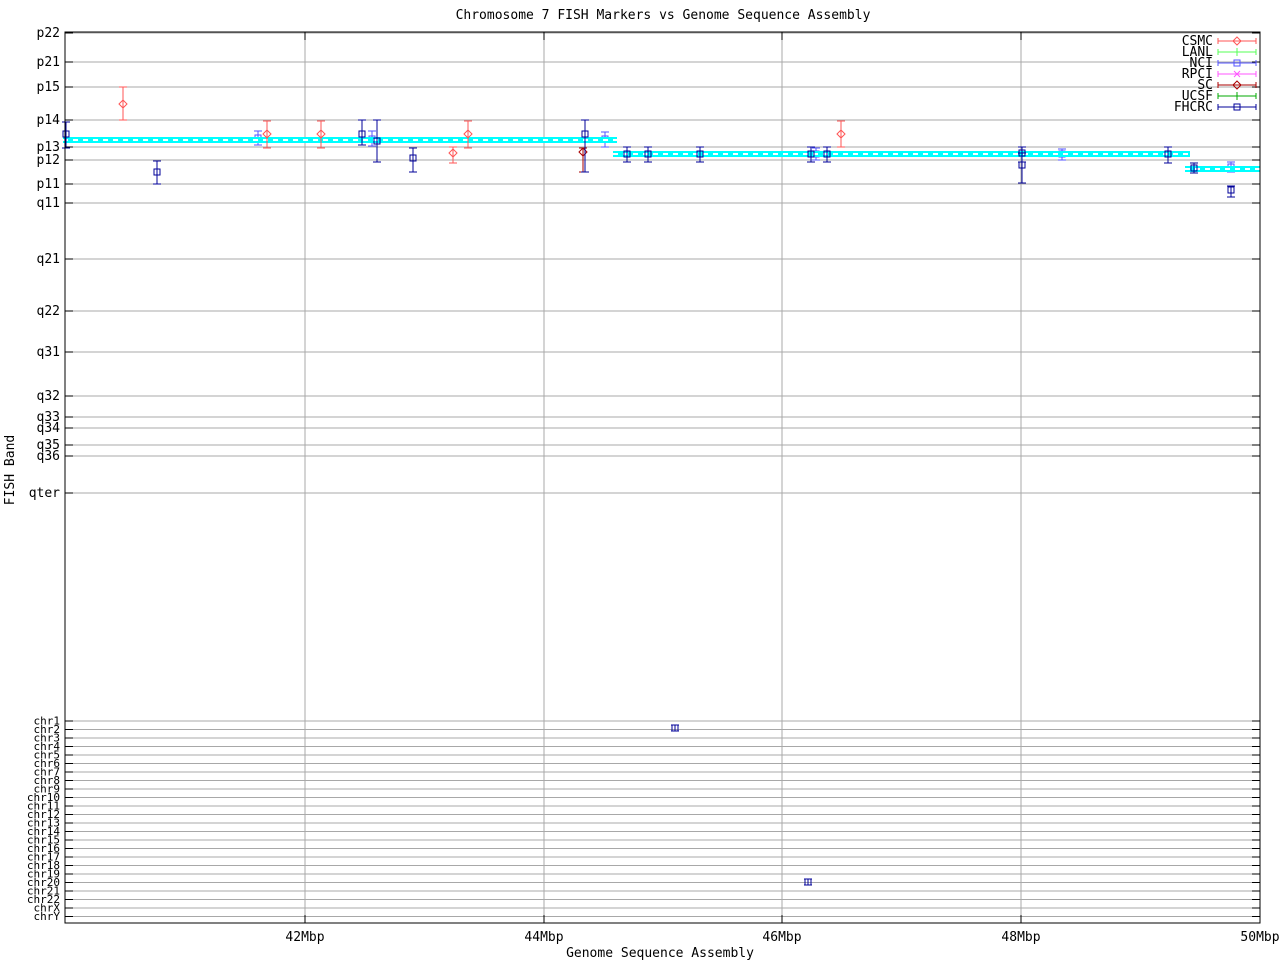 The height and width of the screenshot is (960, 1280). What do you see at coordinates (1219, 74) in the screenshot?
I see `legend-item: RPCI` at bounding box center [1219, 74].